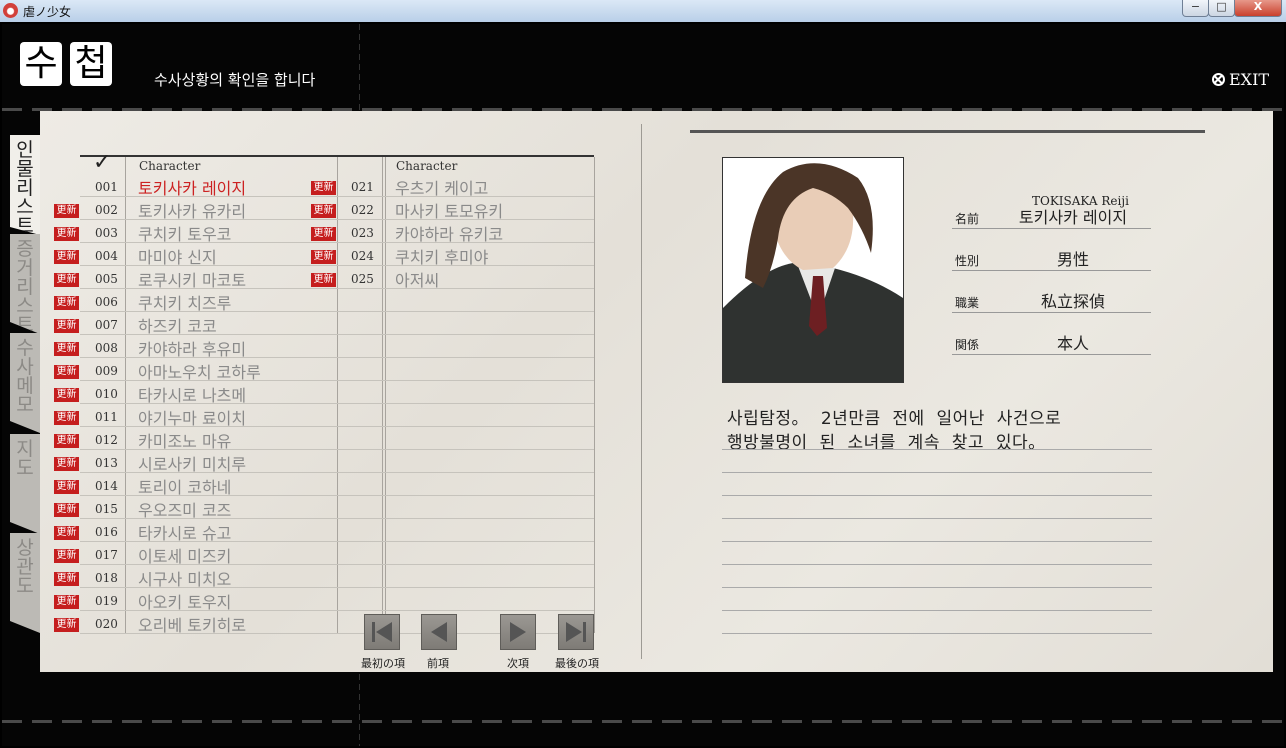 This screenshot has height=748, width=1286. What do you see at coordinates (170, 166) in the screenshot?
I see `column-header-left: Character` at bounding box center [170, 166].